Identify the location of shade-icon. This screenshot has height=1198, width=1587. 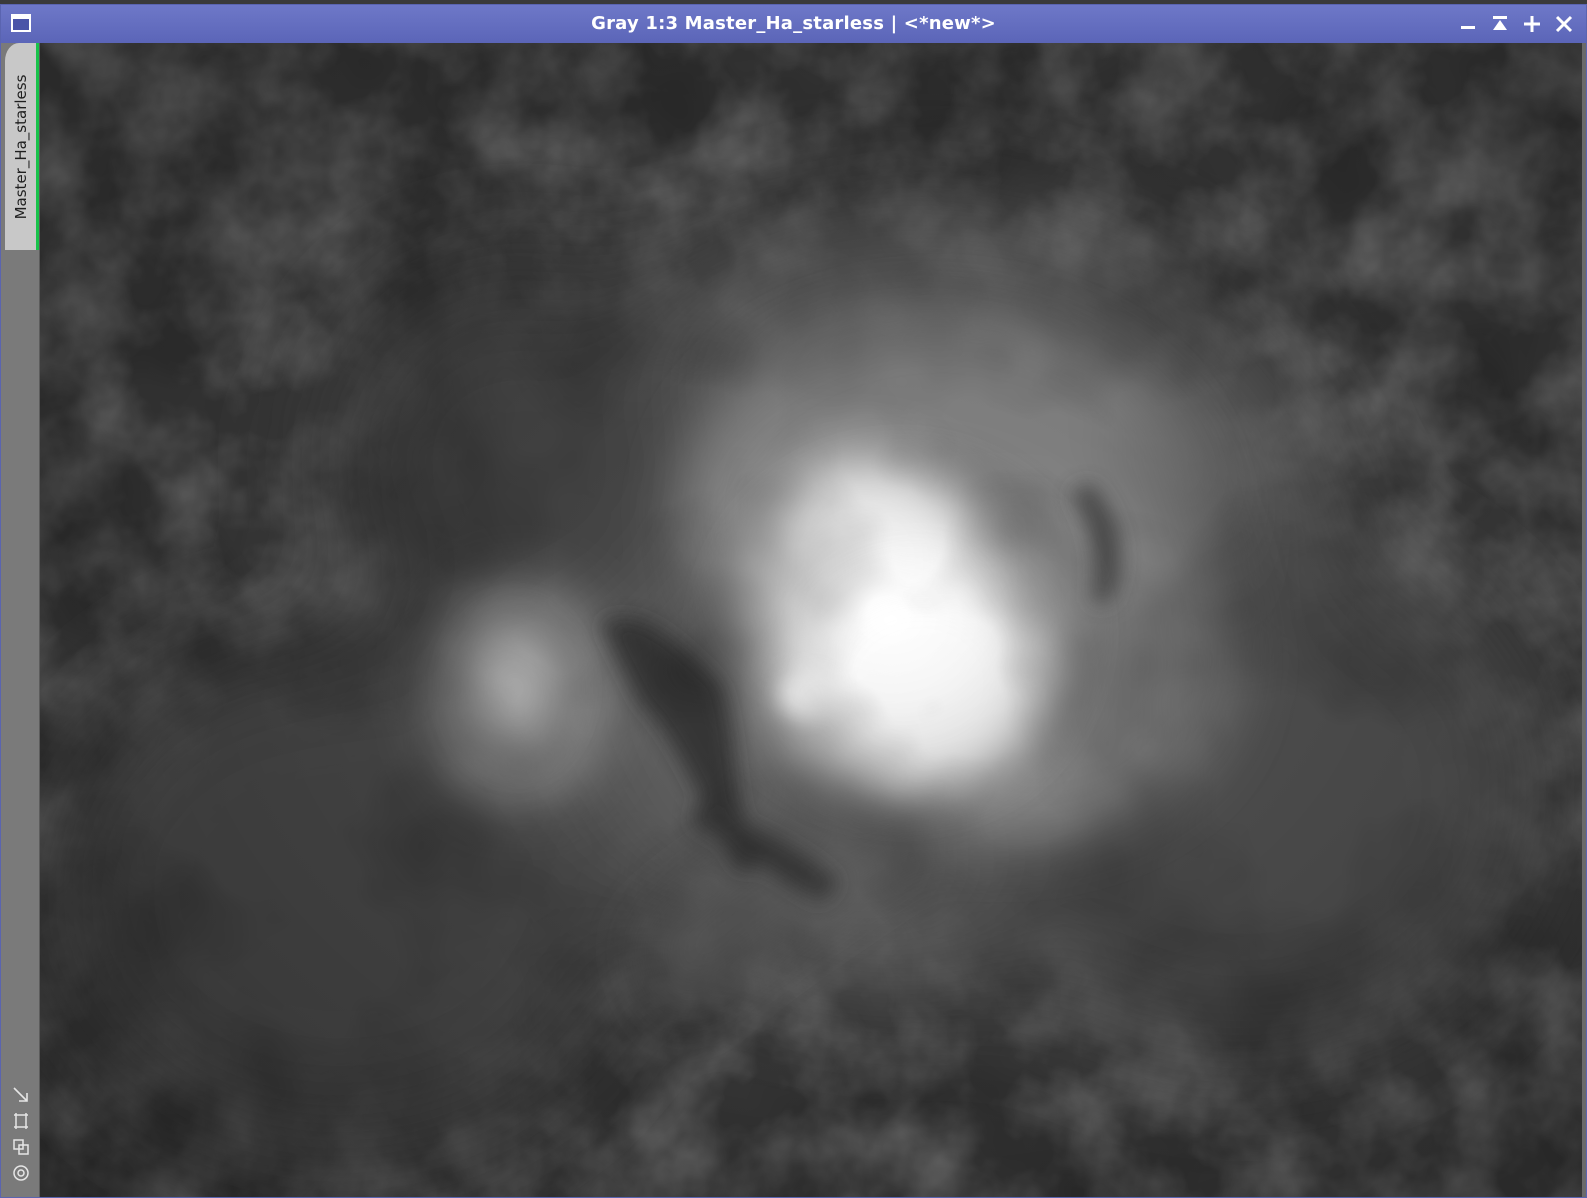
(1500, 23).